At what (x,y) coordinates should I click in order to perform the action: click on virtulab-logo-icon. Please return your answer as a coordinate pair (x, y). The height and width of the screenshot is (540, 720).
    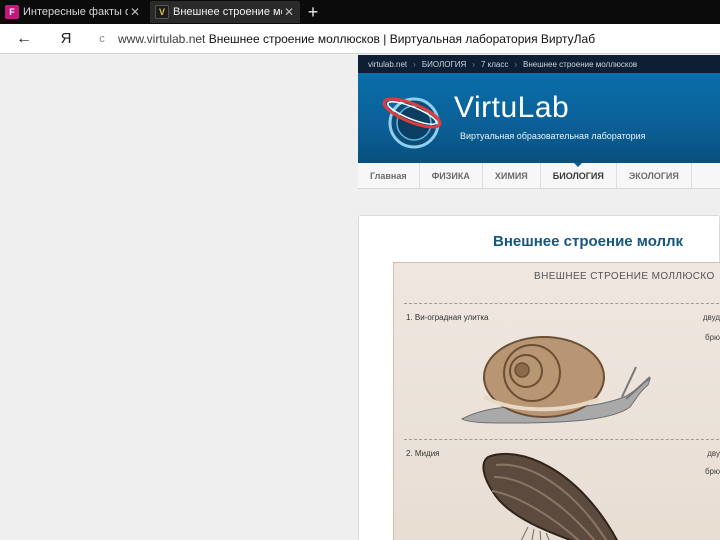
    Looking at the image, I should click on (412, 119).